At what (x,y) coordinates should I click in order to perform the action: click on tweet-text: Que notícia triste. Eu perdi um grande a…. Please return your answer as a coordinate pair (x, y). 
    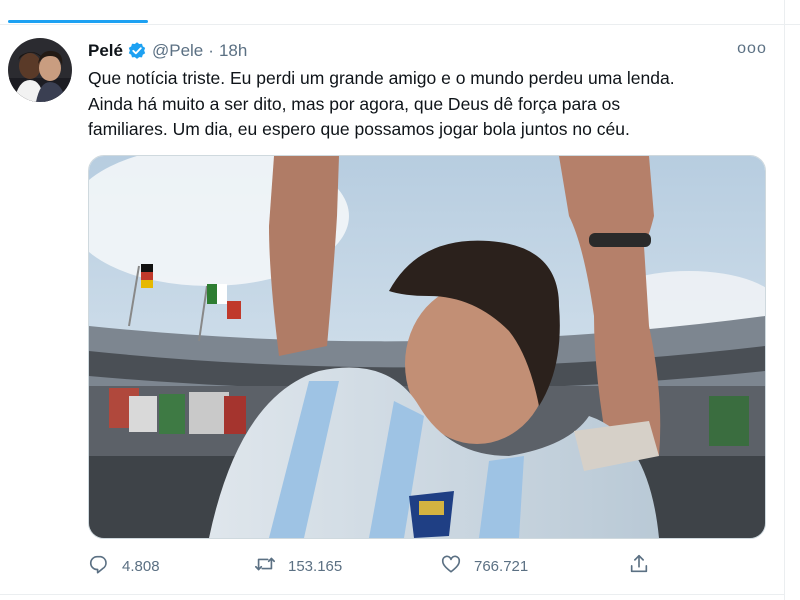
    Looking at the image, I should click on (381, 103).